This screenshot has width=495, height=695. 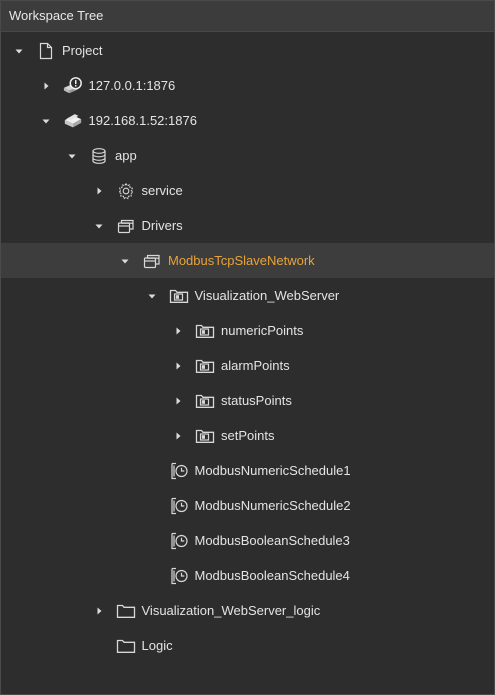 What do you see at coordinates (247, 85) in the screenshot?
I see `tree-item-127-0-0-1-1876: 127.0.0.1:1876` at bounding box center [247, 85].